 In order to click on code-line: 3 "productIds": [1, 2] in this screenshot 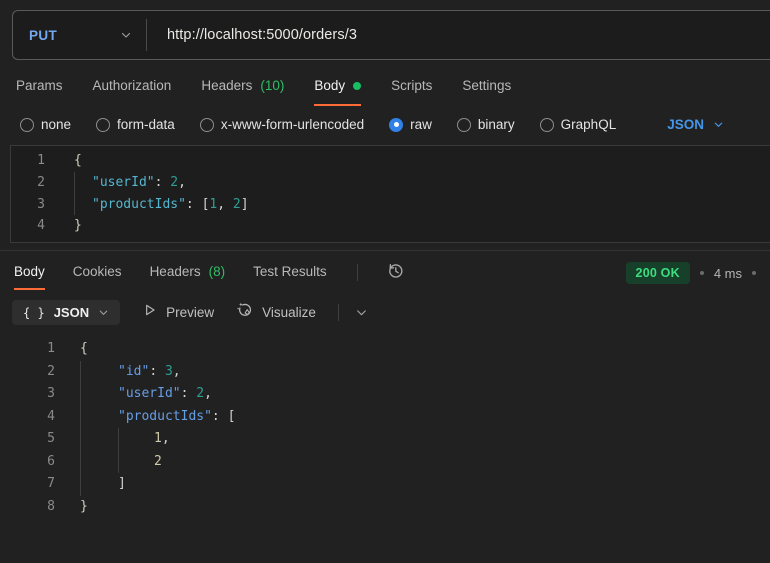, I will do `click(390, 204)`.